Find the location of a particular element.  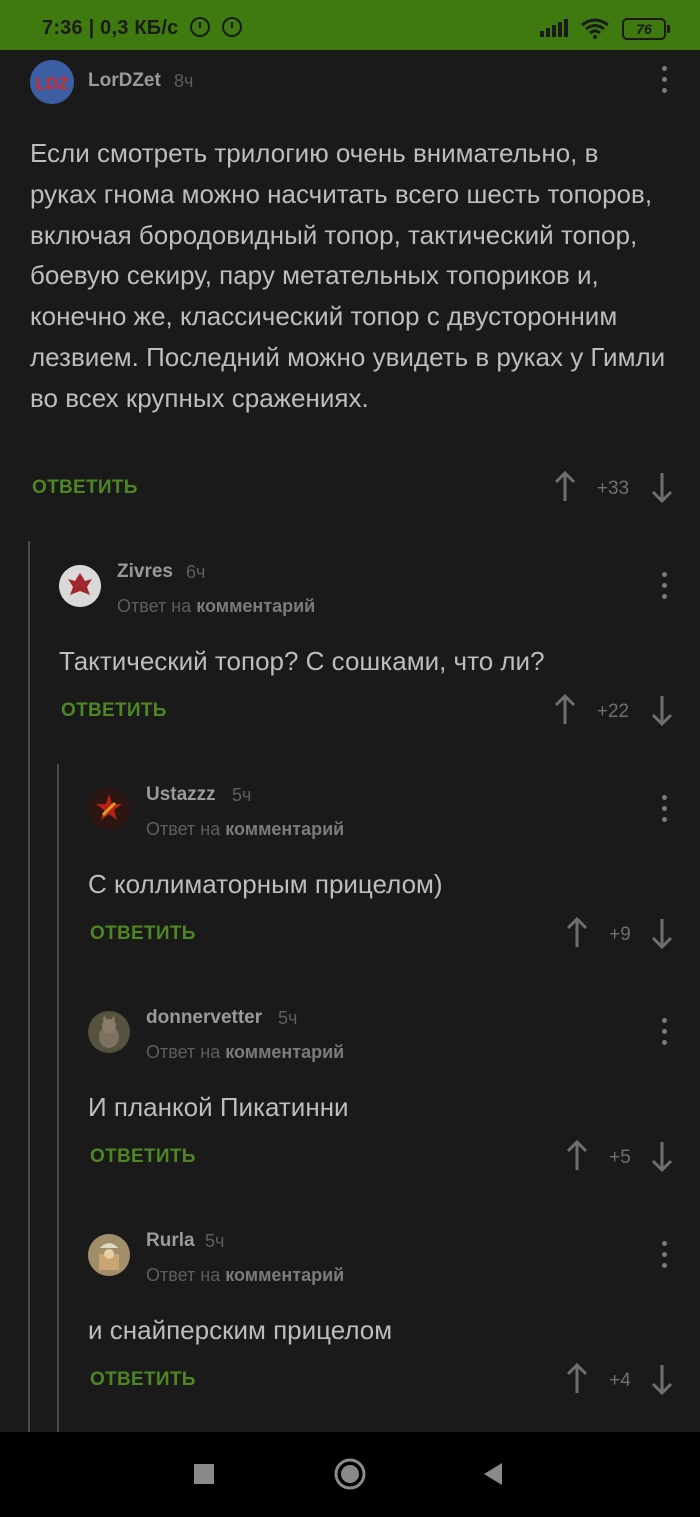

status-left: 7:36 | 0,3 КБ/с is located at coordinates (142, 28).